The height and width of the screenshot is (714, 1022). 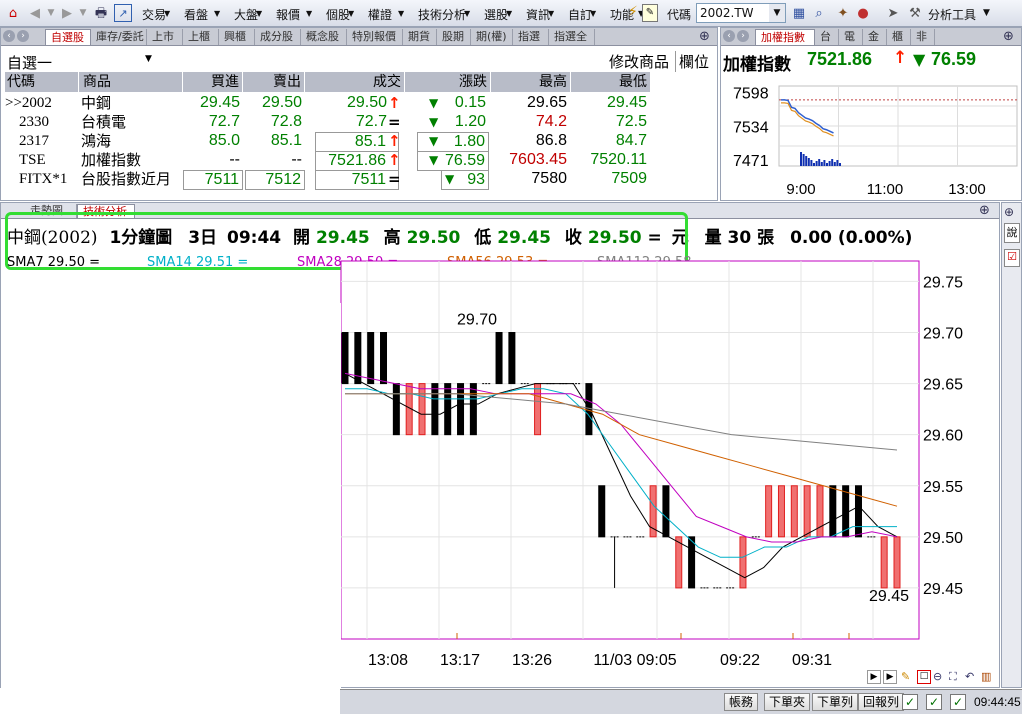 What do you see at coordinates (843, 13) in the screenshot?
I see `settings-icon: ✦` at bounding box center [843, 13].